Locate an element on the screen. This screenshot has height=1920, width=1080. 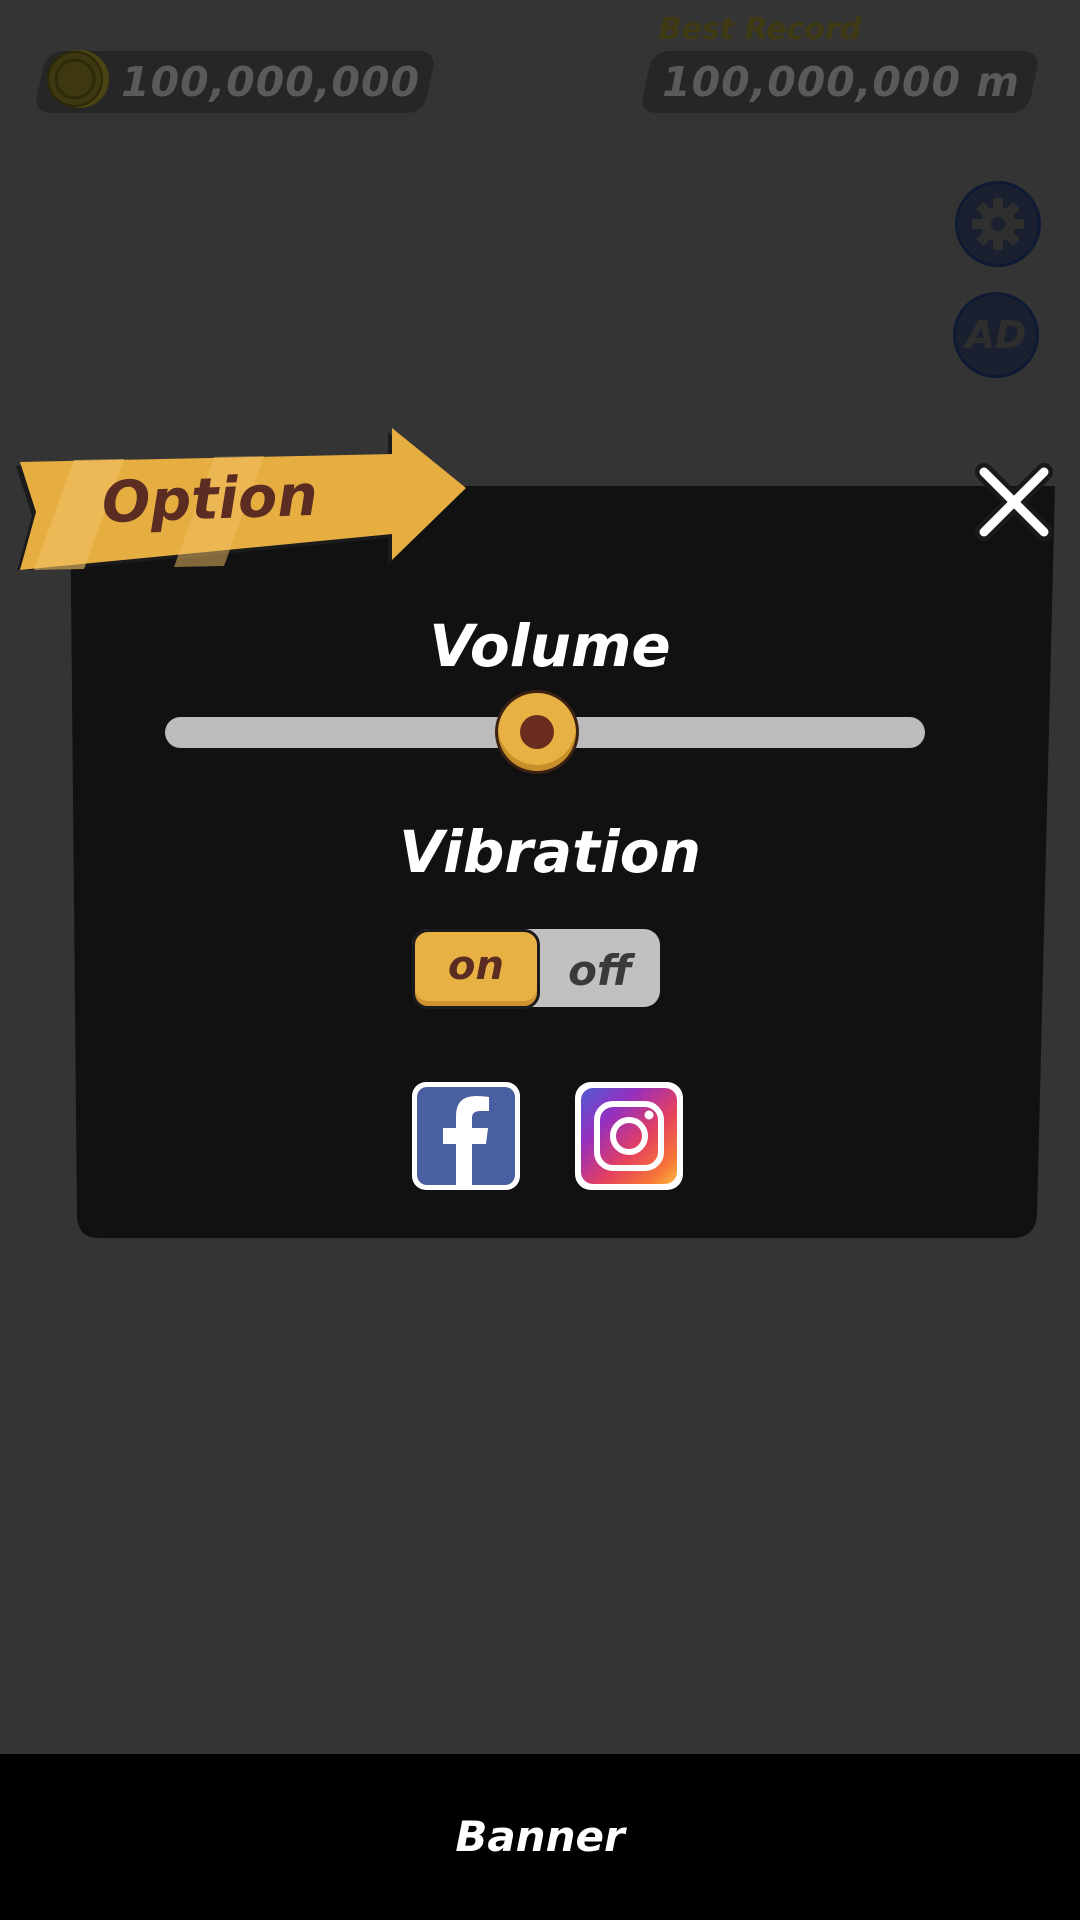
ad-banner: Banner is located at coordinates (540, 1837).